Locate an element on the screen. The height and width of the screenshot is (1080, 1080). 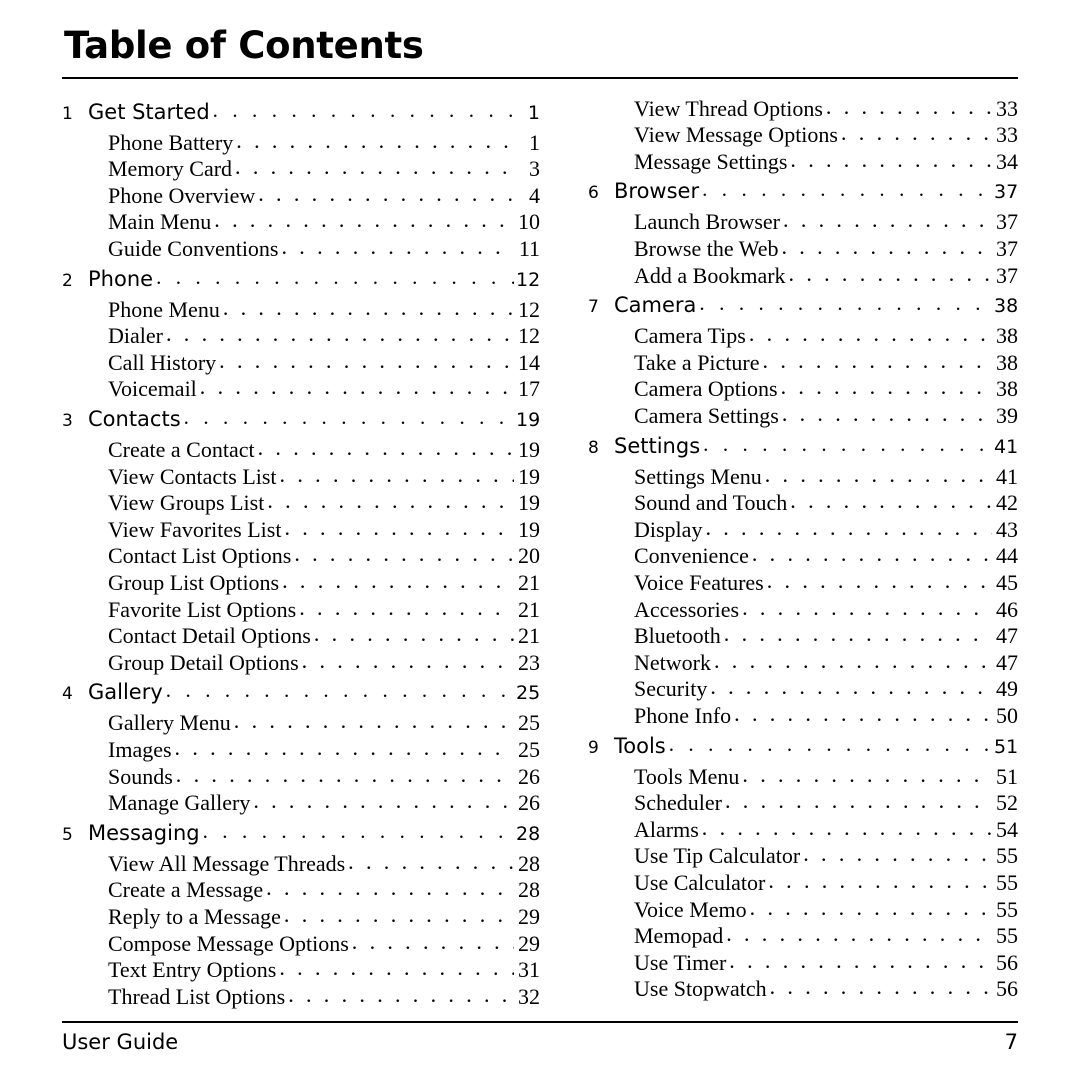
toc-page-number: 52 is located at coordinates (1007, 803).